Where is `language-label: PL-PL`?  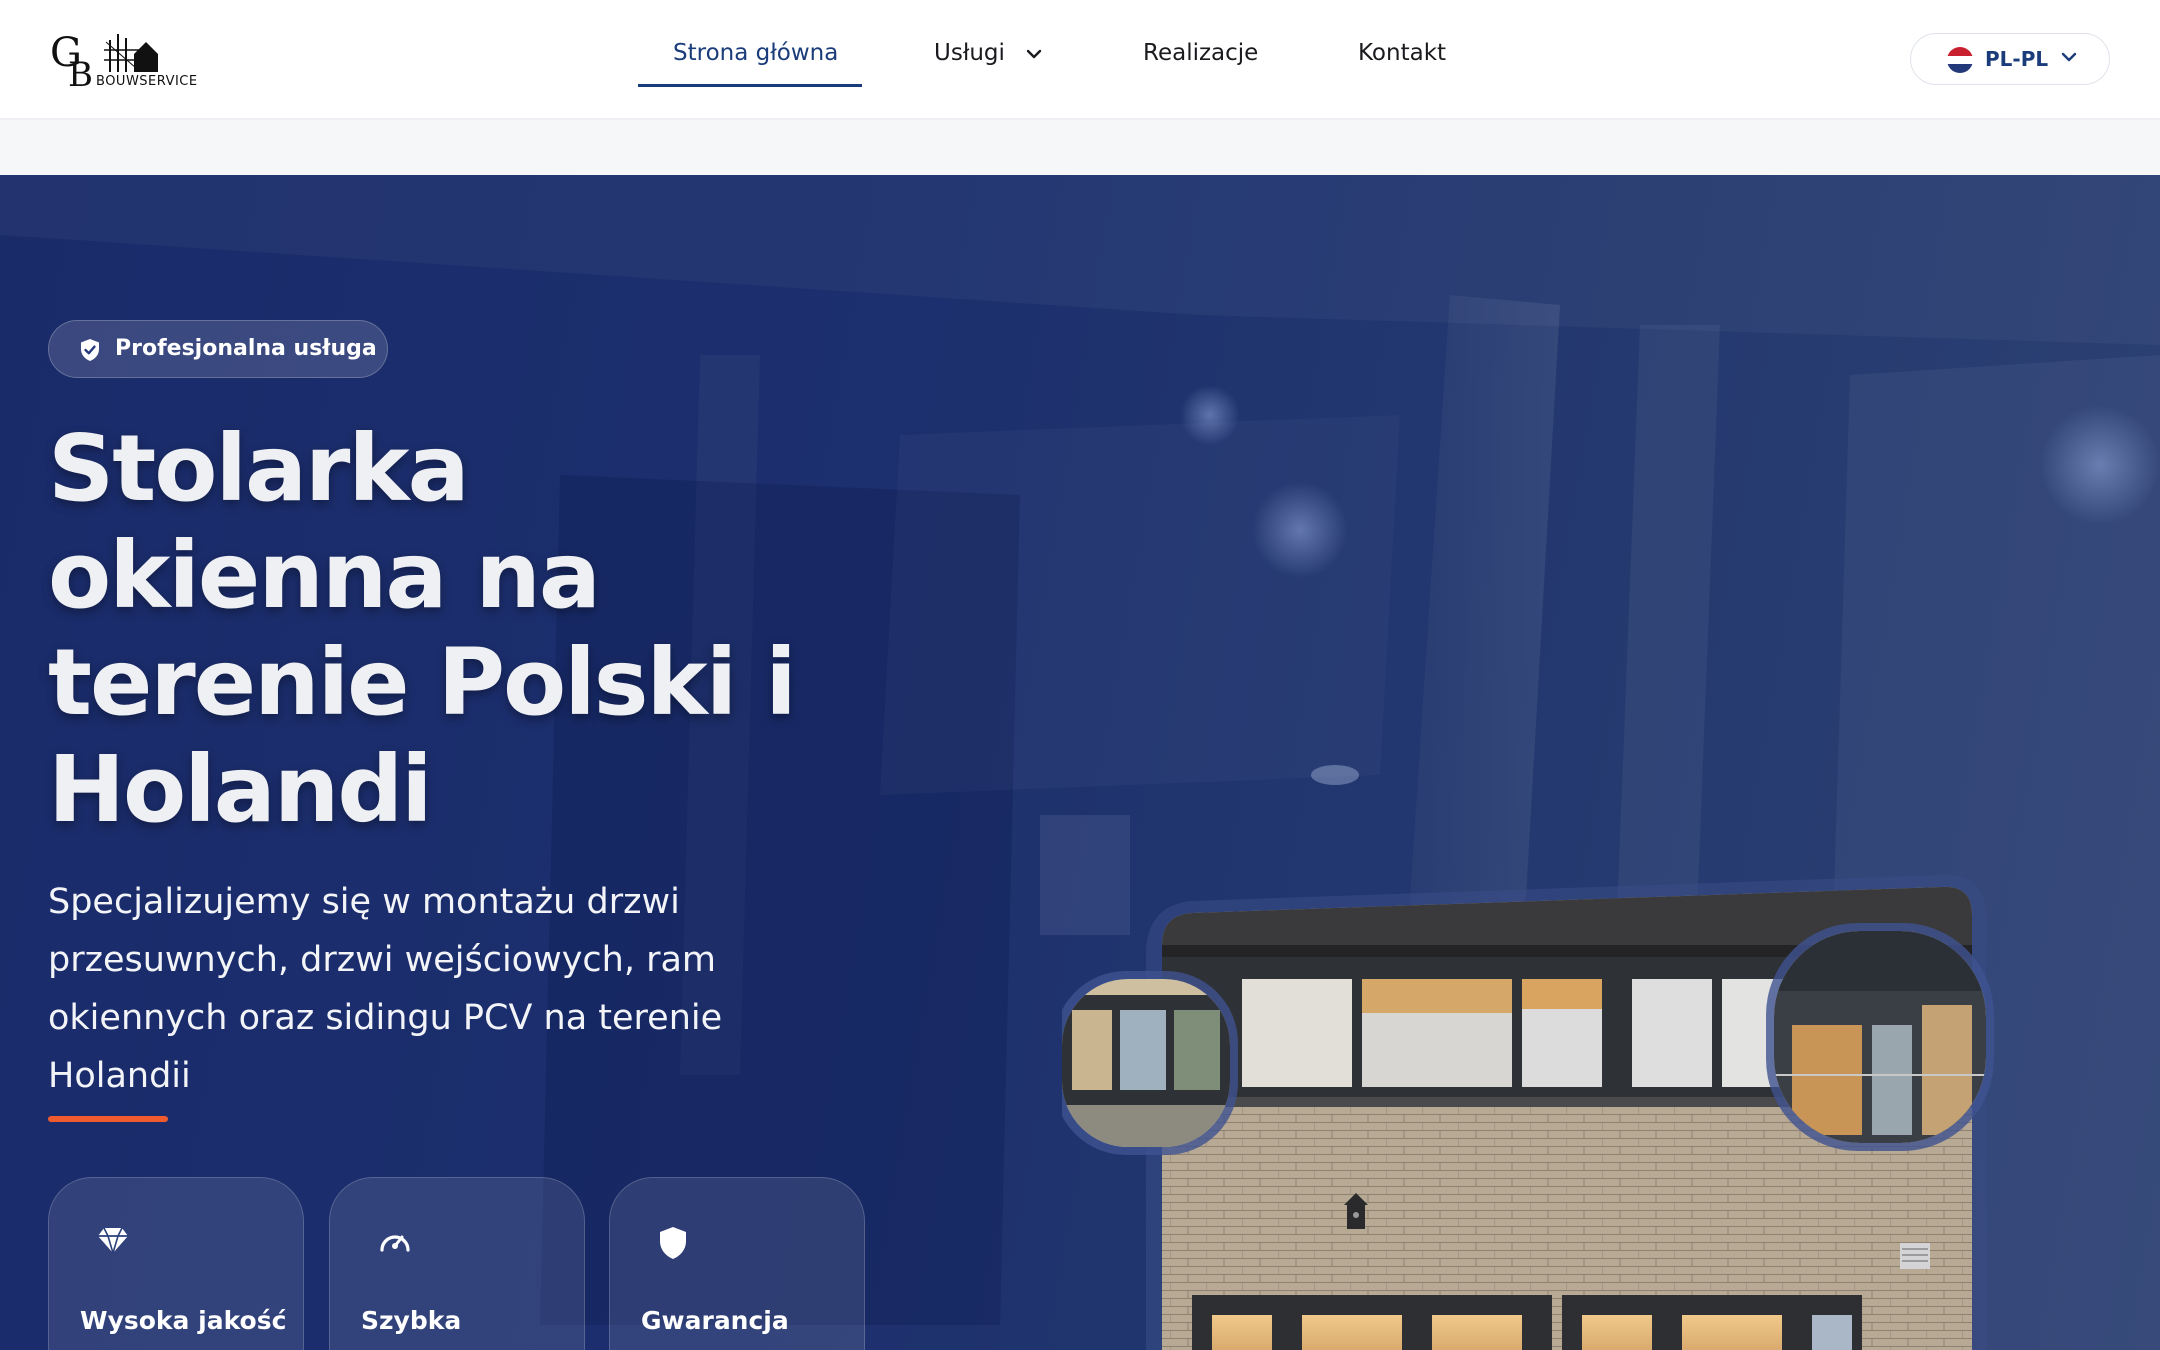 language-label: PL-PL is located at coordinates (2017, 59).